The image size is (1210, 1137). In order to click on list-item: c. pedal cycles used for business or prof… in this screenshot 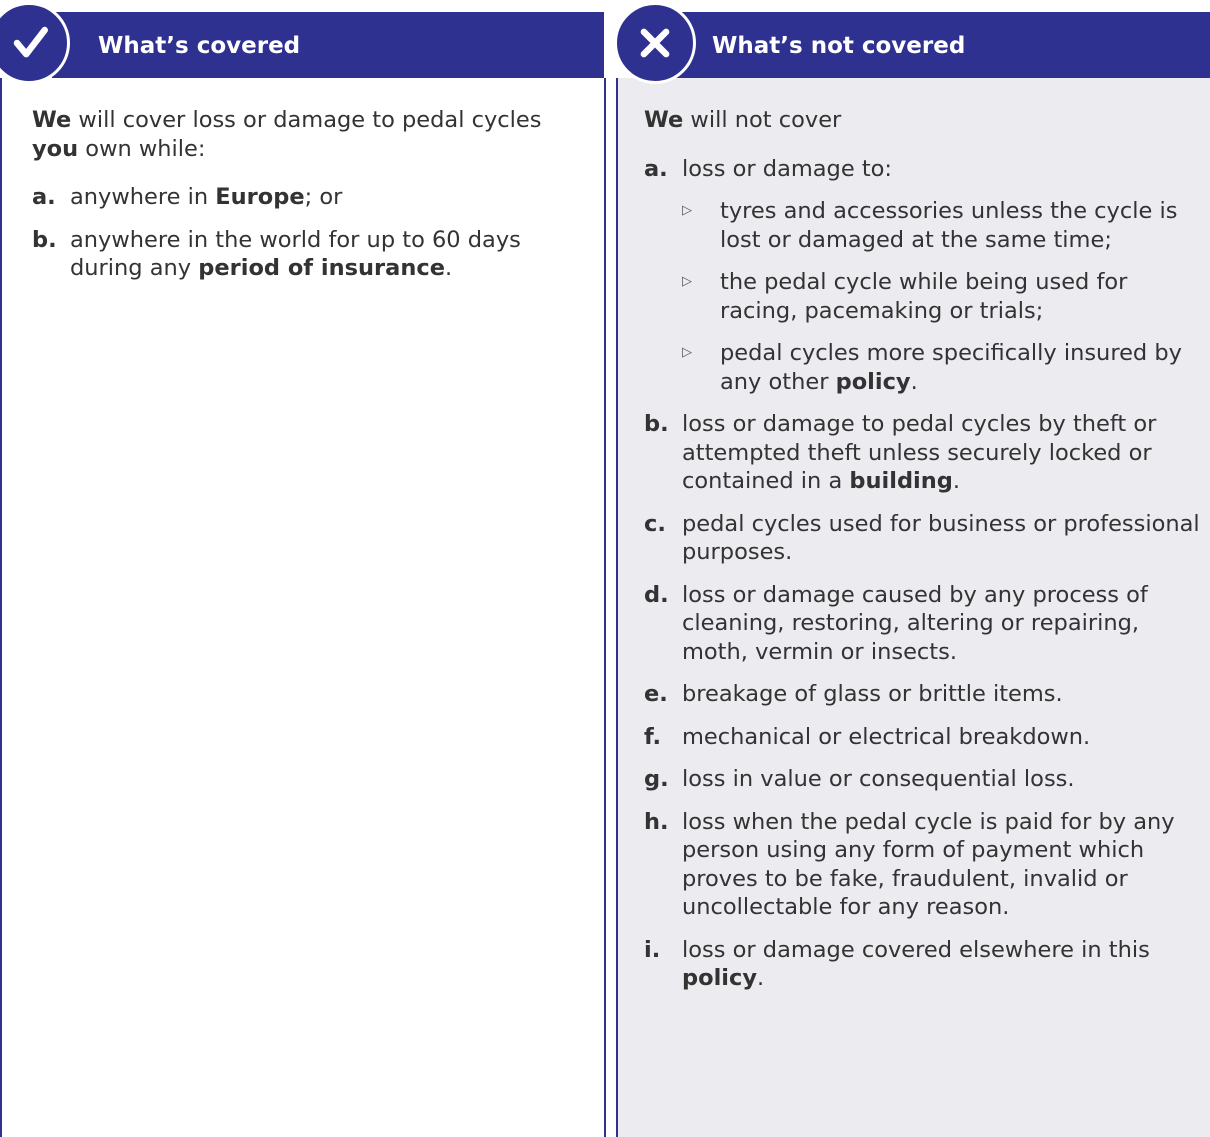, I will do `click(927, 538)`.